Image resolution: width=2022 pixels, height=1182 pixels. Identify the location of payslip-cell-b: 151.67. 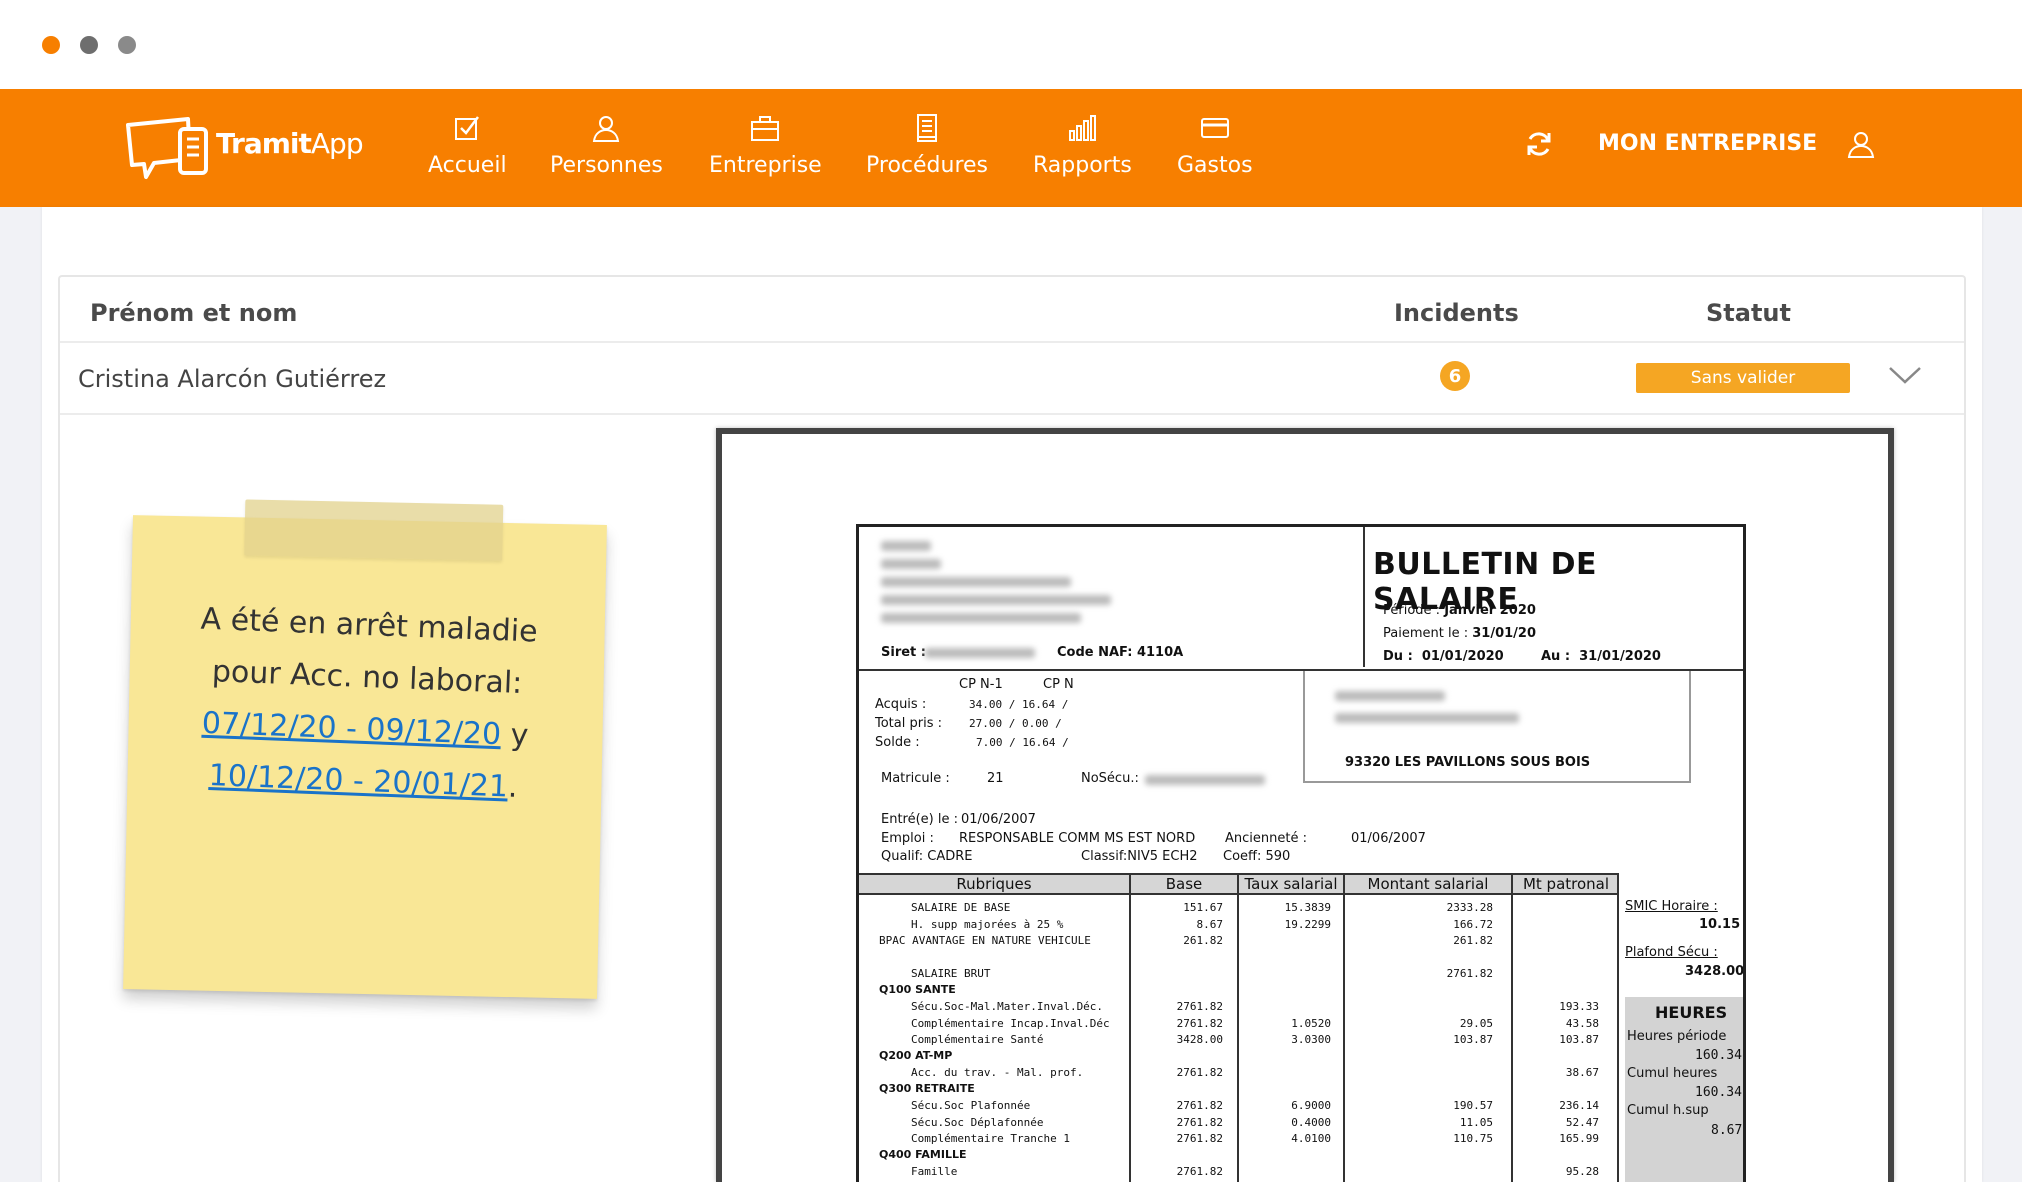
(1203, 907).